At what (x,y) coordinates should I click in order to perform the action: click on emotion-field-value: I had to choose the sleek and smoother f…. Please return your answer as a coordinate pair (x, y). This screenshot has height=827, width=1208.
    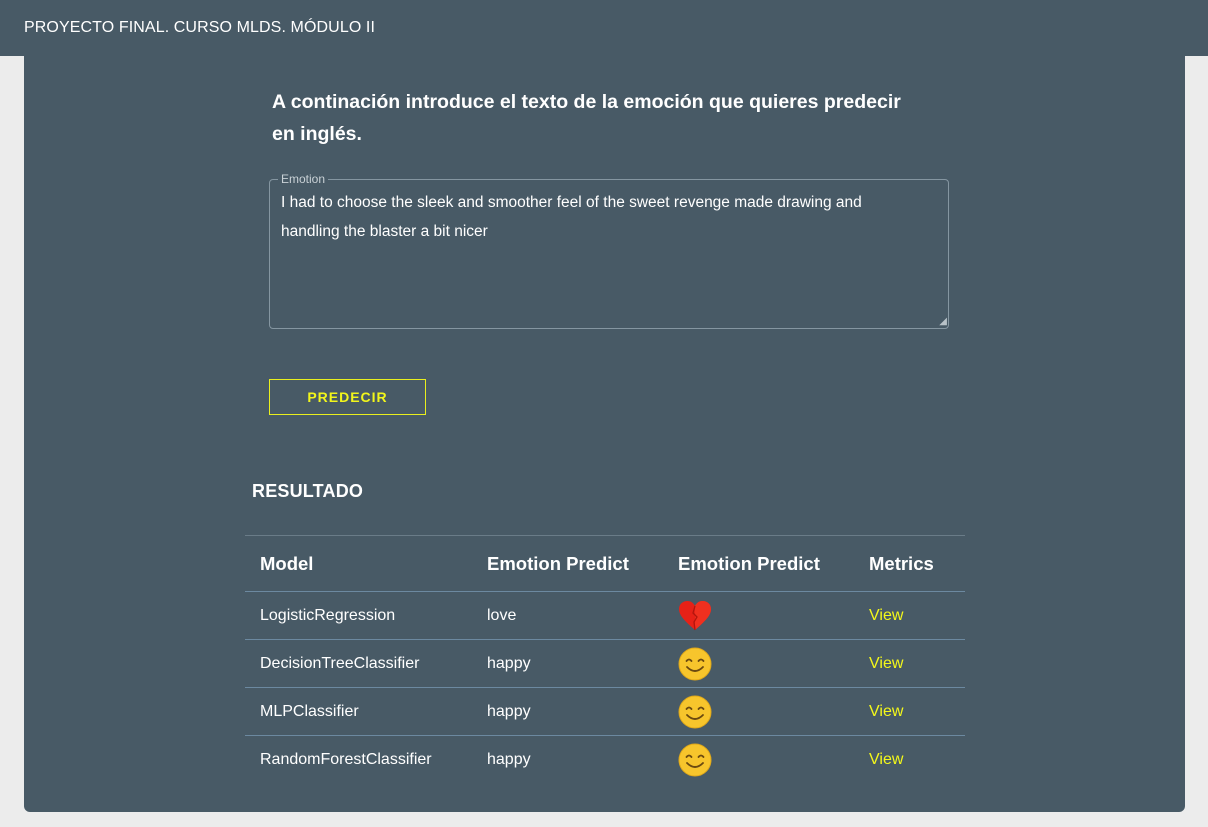
    Looking at the image, I should click on (601, 217).